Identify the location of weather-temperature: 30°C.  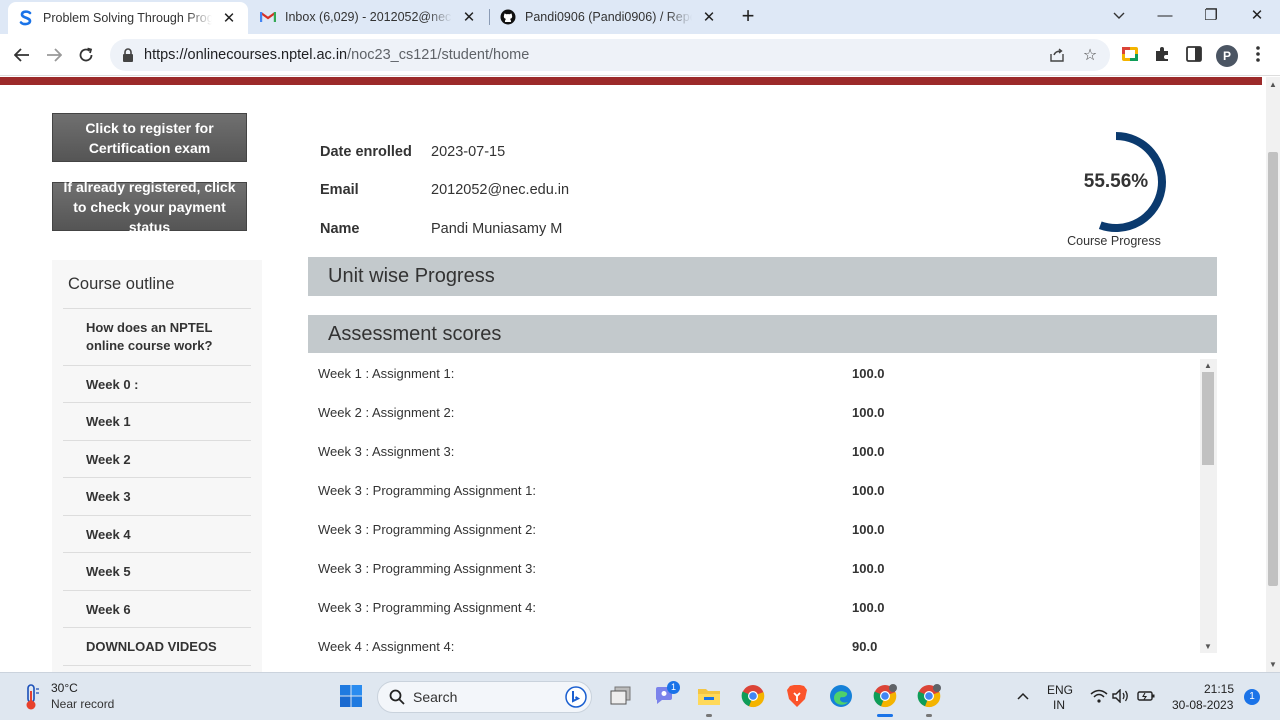
(64, 688).